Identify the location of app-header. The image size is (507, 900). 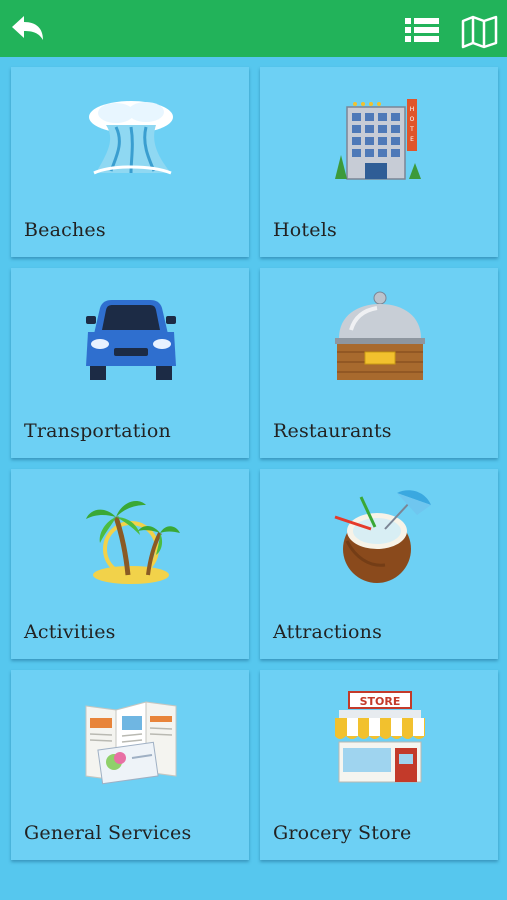
(253, 28).